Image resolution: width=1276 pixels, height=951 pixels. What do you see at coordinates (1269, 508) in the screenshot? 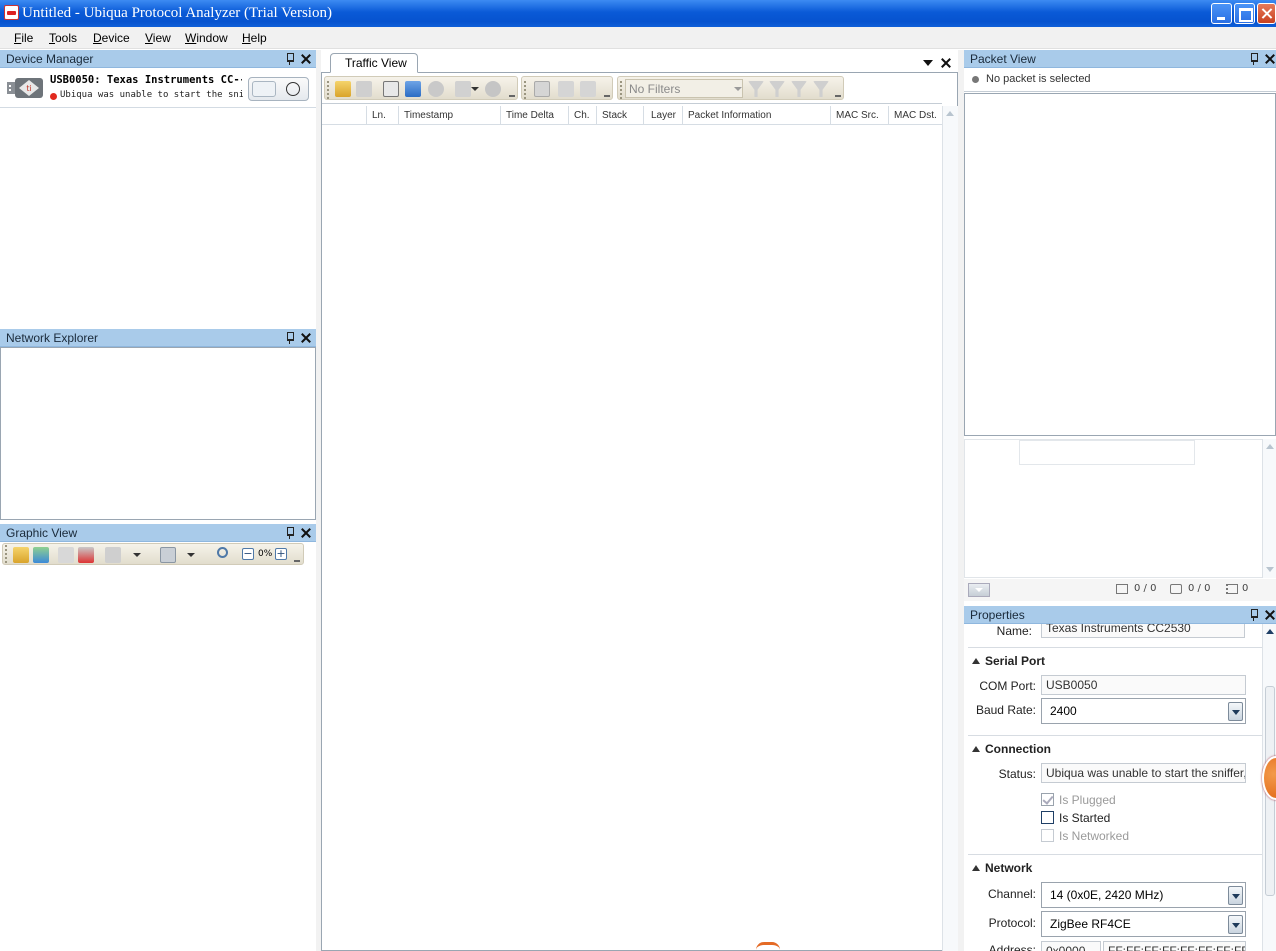
I see `hex-scrollbar` at bounding box center [1269, 508].